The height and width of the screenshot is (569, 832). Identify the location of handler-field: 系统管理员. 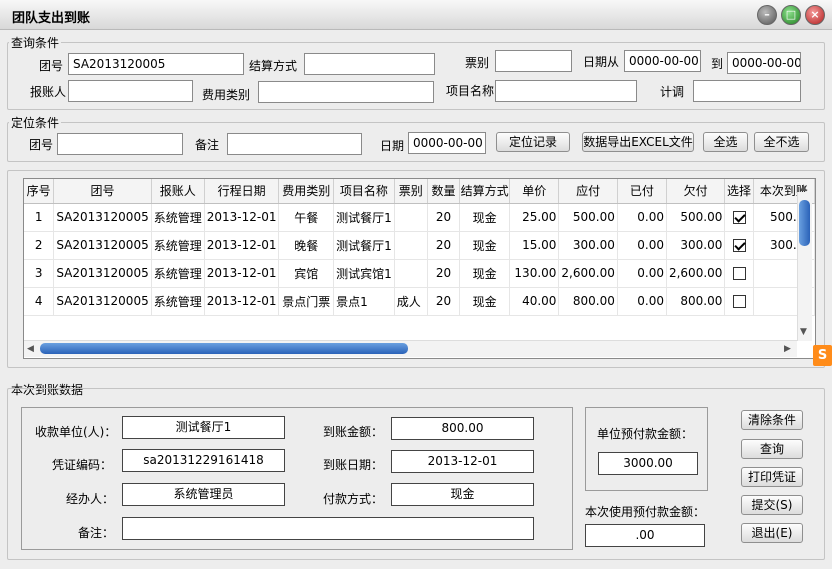
(203, 494).